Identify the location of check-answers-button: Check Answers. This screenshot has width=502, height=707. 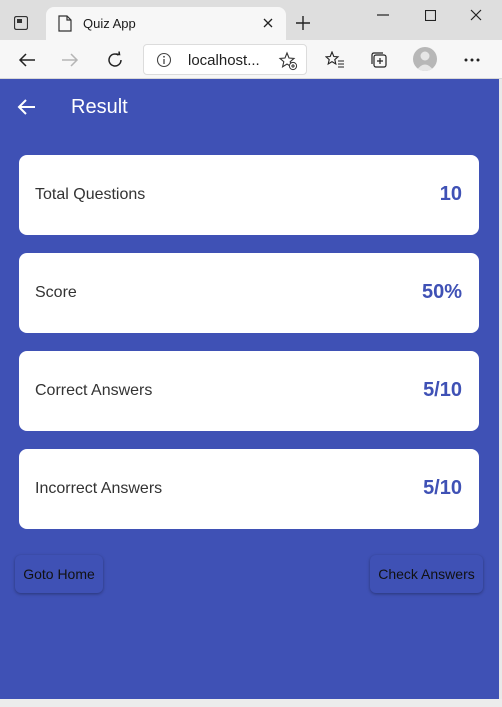
(426, 574).